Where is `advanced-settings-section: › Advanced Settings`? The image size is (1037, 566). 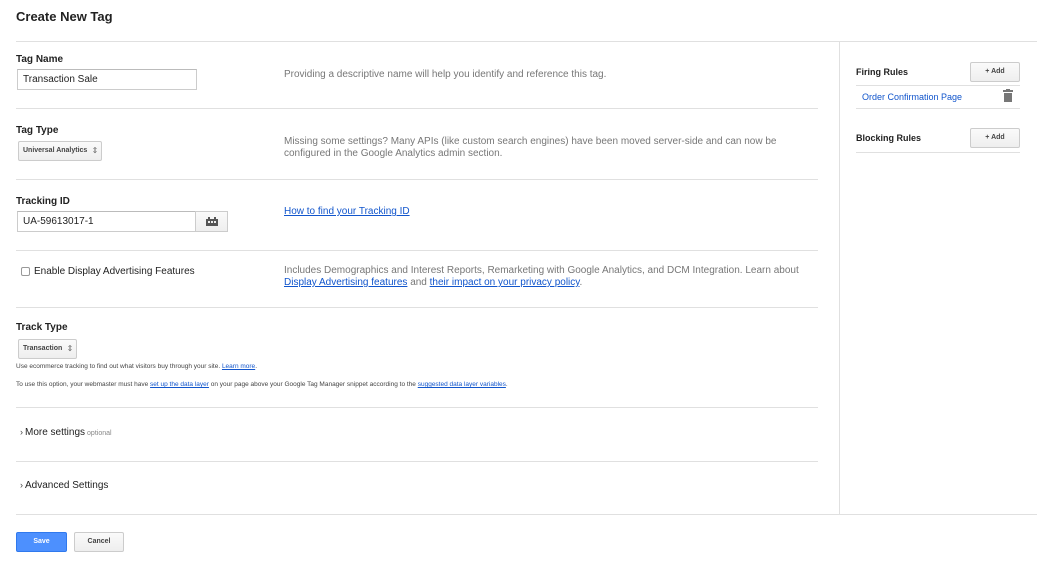 advanced-settings-section: › Advanced Settings is located at coordinates (417, 488).